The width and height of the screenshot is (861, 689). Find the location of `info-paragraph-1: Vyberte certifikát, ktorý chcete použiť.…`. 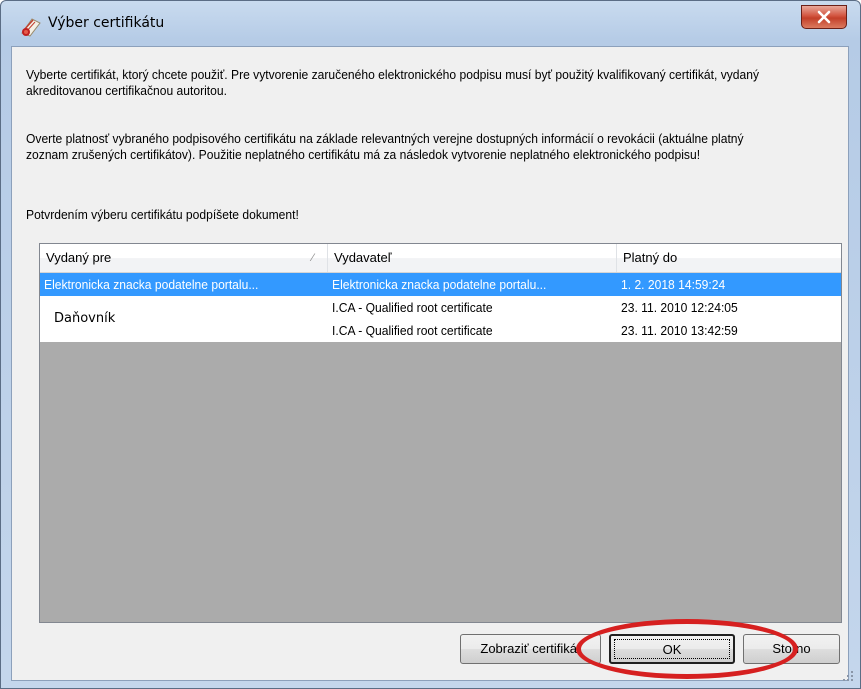

info-paragraph-1: Vyberte certifikát, ktorý chcete použiť.… is located at coordinates (393, 82).